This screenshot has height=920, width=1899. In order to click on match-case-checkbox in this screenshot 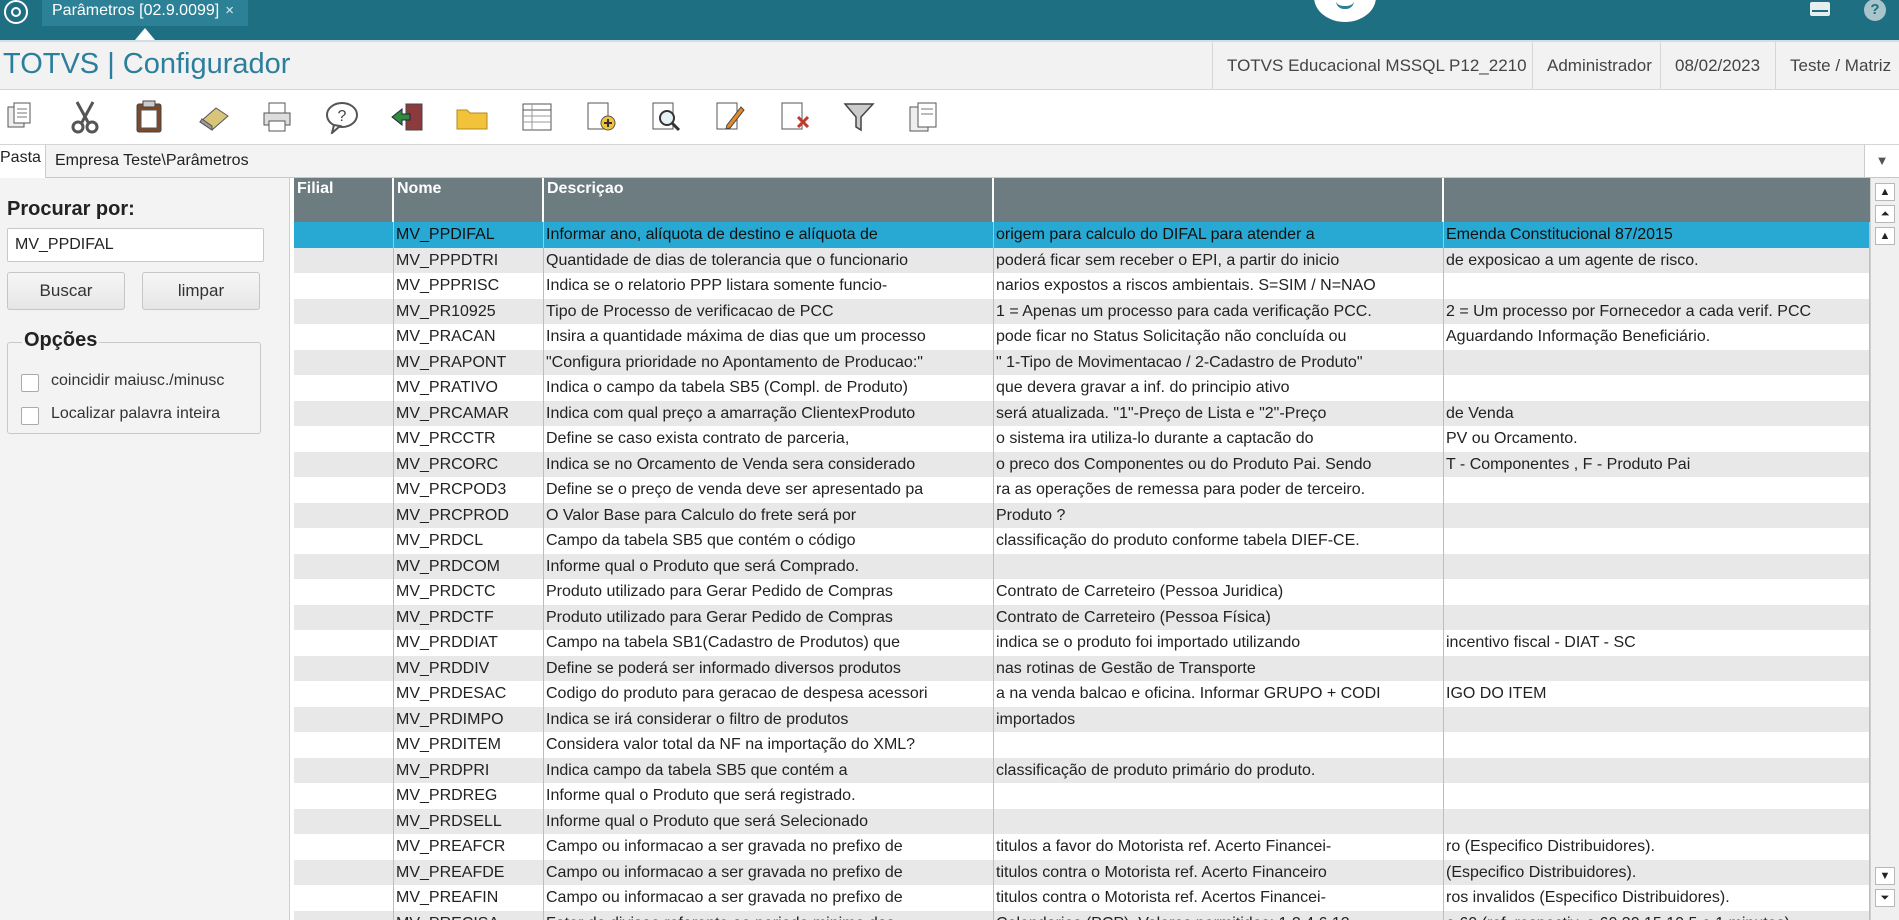, I will do `click(30, 383)`.